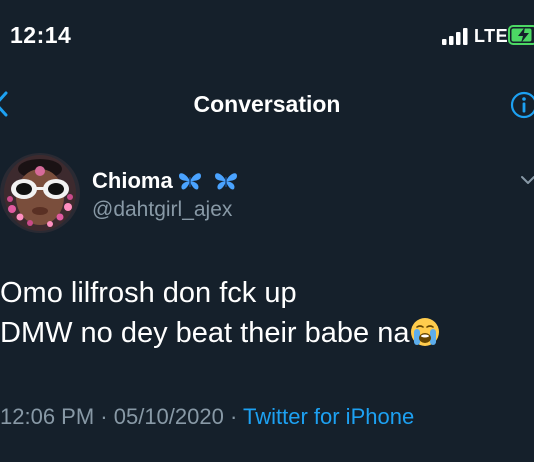  I want to click on network-type: LTE, so click(491, 36).